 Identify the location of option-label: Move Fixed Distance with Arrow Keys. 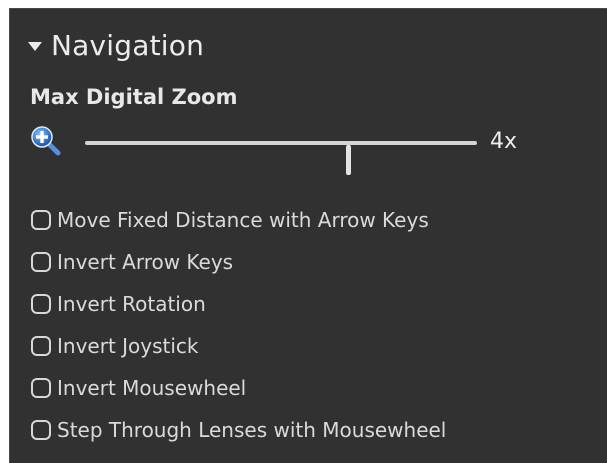
(243, 220).